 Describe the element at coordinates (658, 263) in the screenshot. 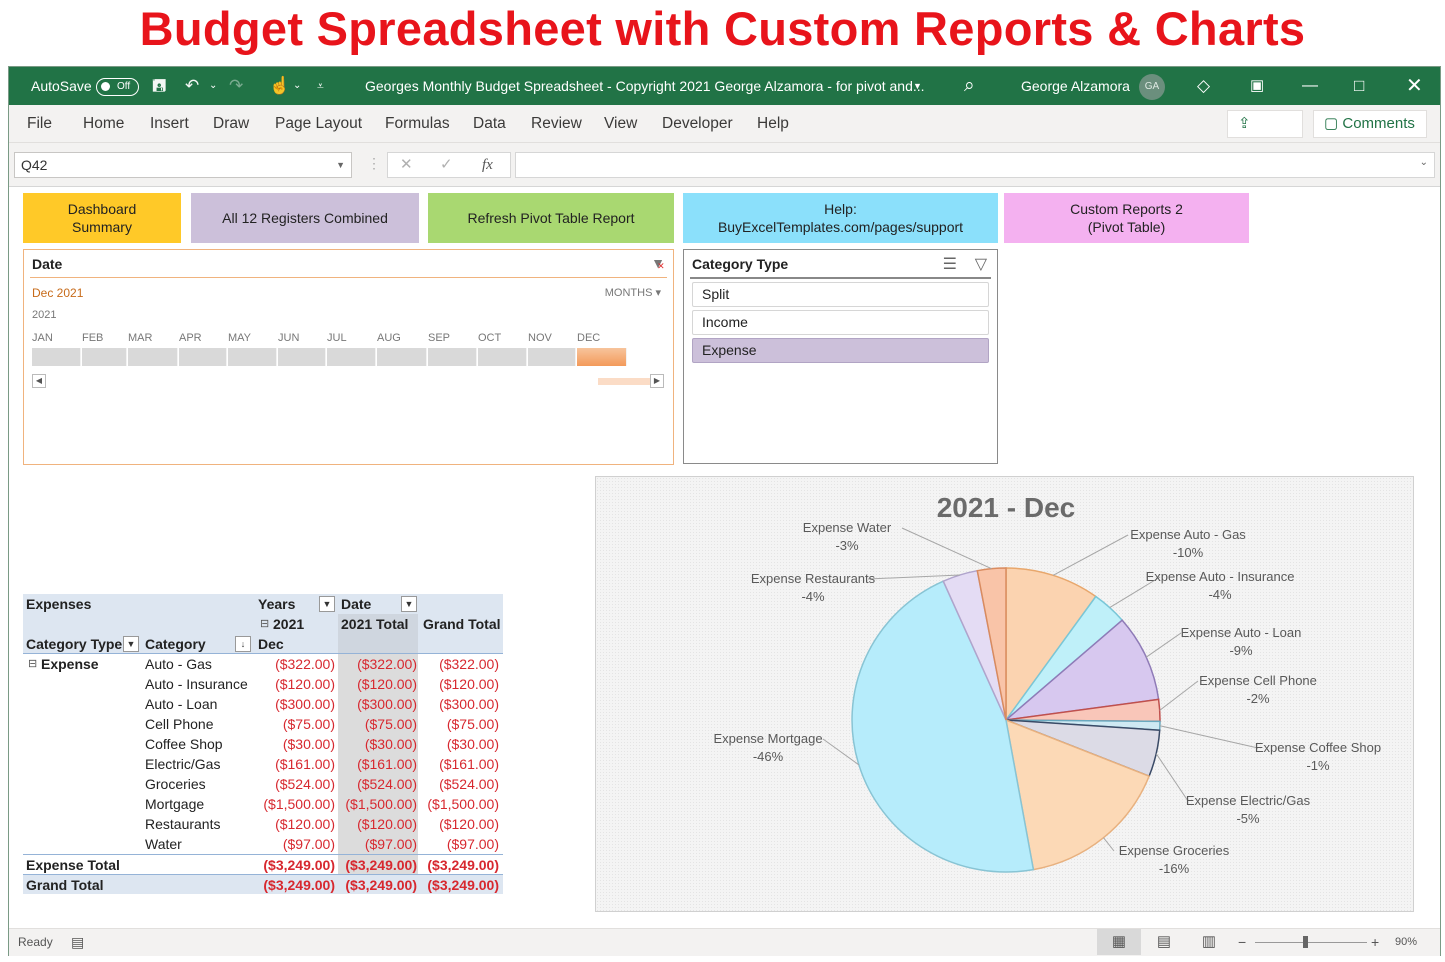

I see `clear-filter-icon: ▼ ✕` at that location.